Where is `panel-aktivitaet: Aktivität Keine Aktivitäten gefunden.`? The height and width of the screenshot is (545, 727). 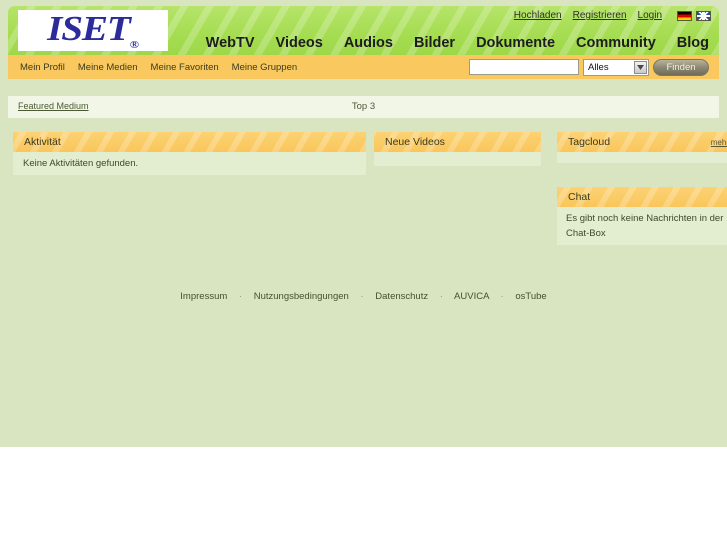
panel-aktivitaet: Aktivität Keine Aktivitäten gefunden. is located at coordinates (189, 153).